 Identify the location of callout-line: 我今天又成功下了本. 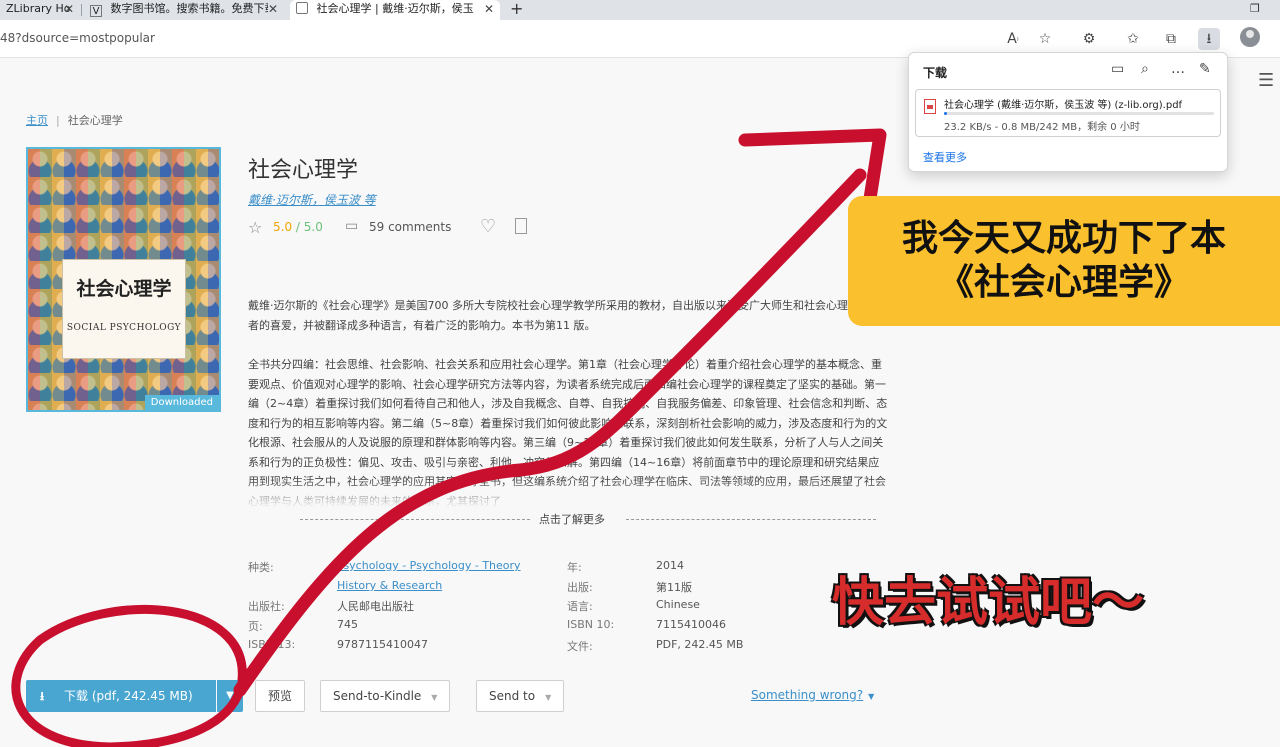
(1063, 238).